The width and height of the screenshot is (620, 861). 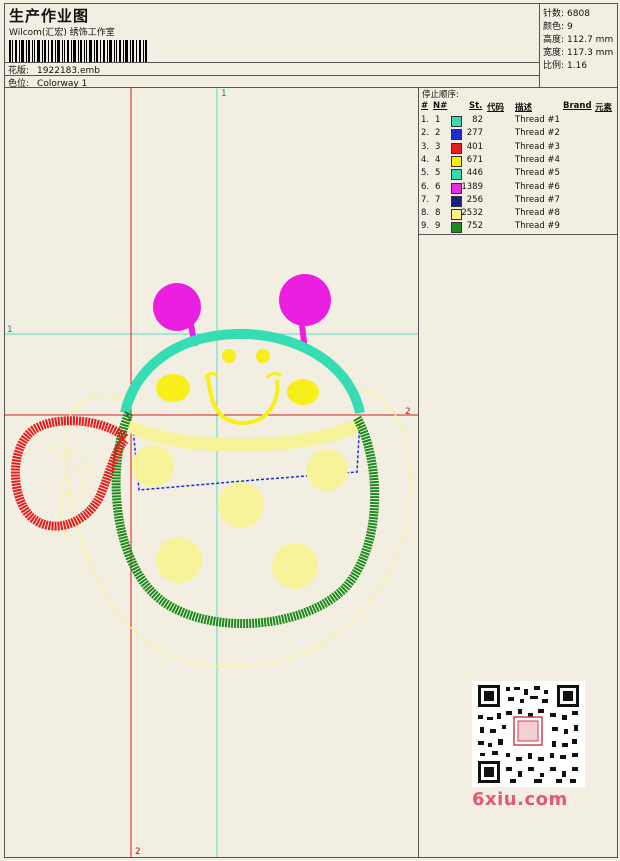 I want to click on thread-number: 2, so click(x=438, y=133).